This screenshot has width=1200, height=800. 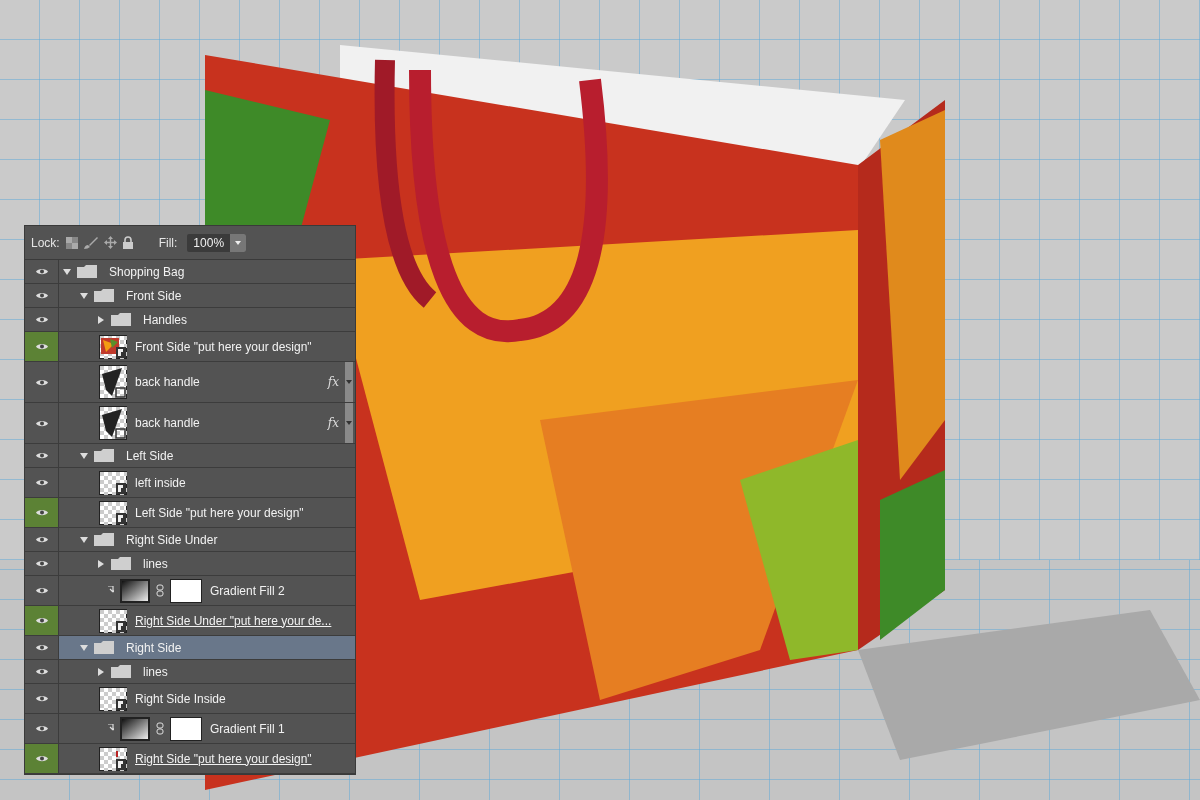 I want to click on layer-name: Front Side, so click(x=154, y=295).